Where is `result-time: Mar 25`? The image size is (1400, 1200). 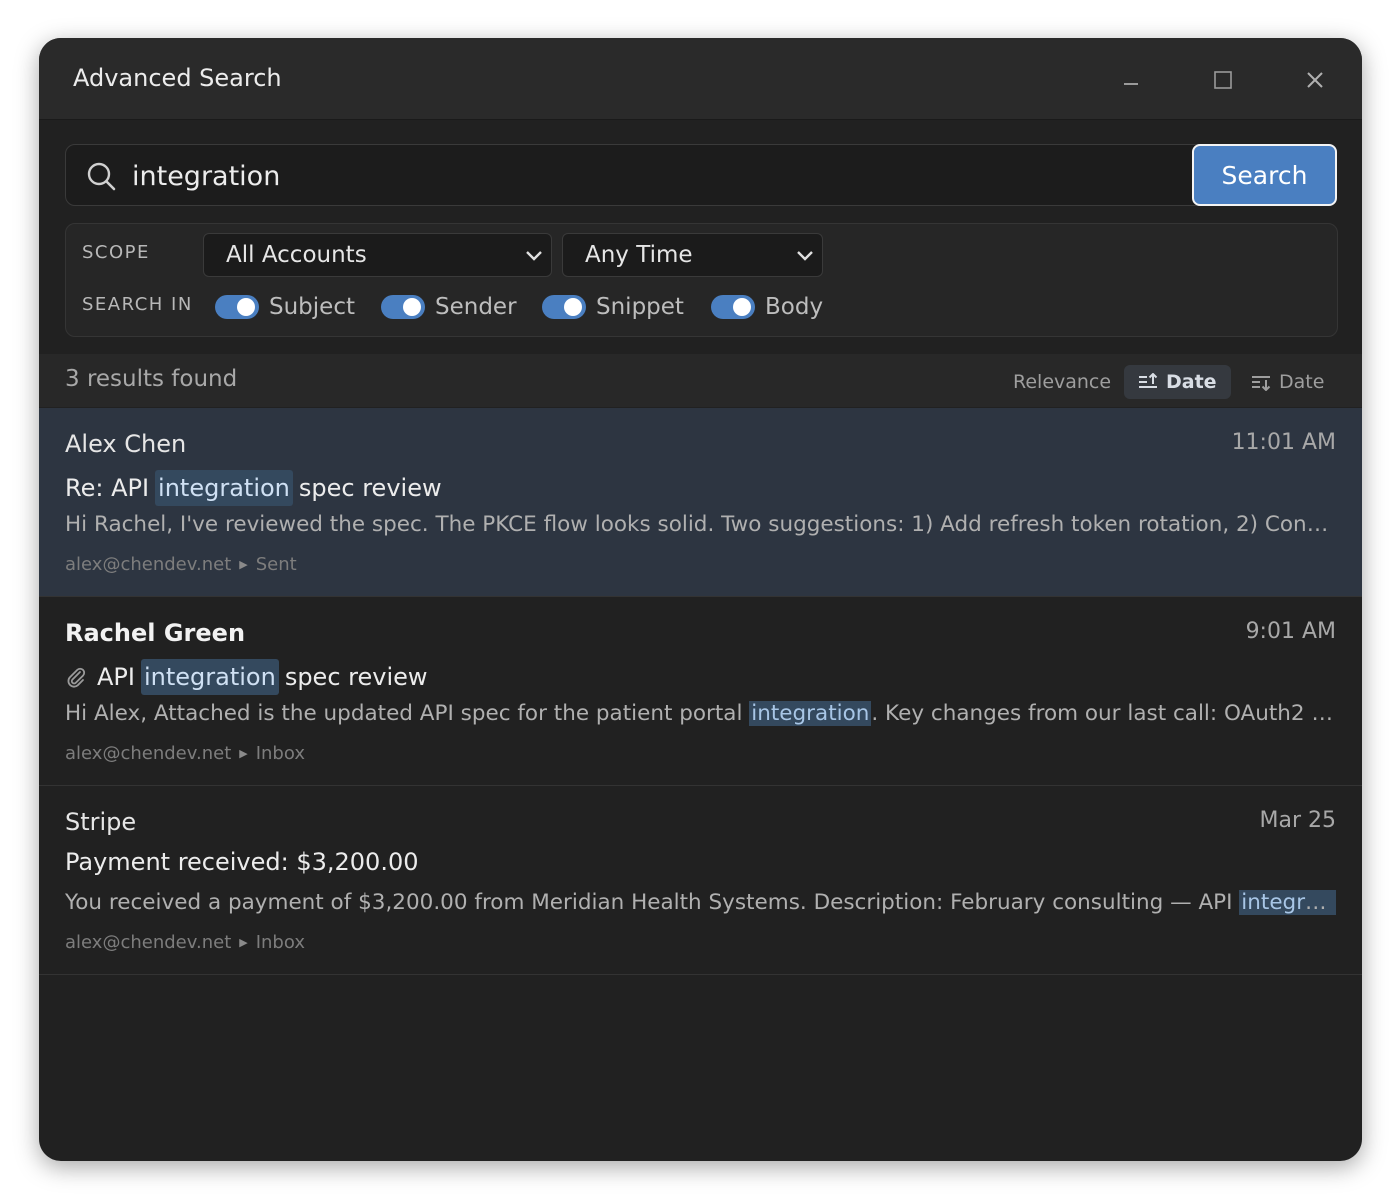
result-time: Mar 25 is located at coordinates (1298, 820).